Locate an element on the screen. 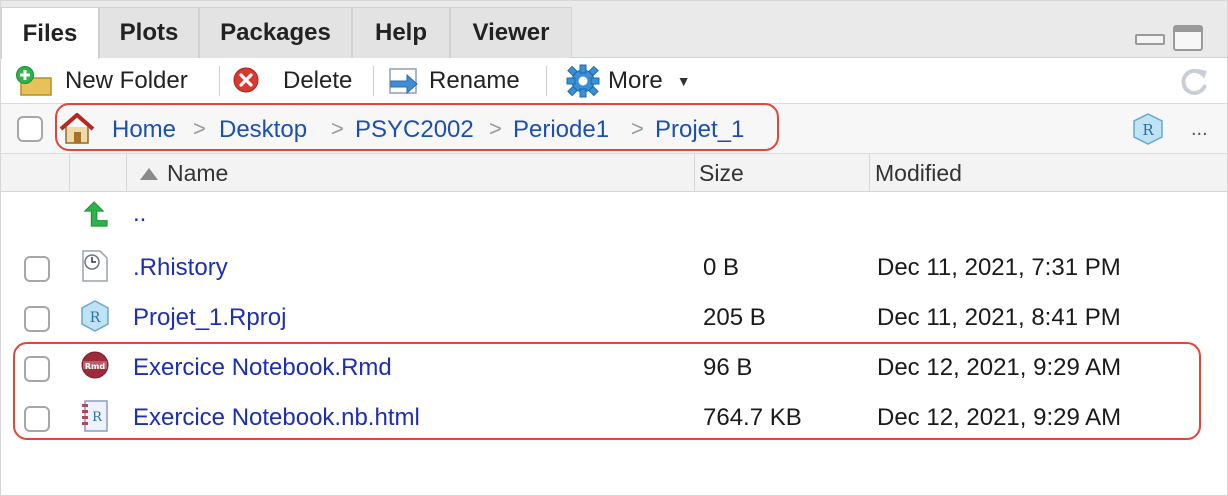 This screenshot has height=496, width=1228. refresh-icon is located at coordinates (1194, 82).